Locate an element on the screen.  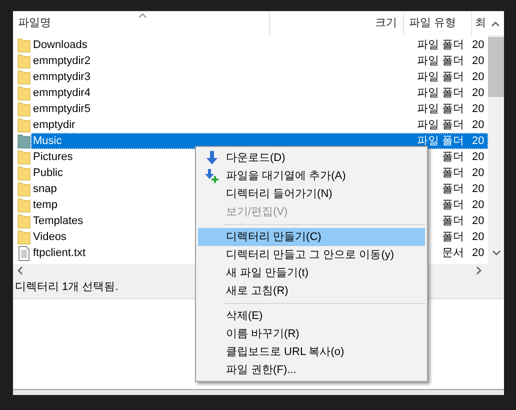
file-type: 문서 is located at coordinates (453, 253).